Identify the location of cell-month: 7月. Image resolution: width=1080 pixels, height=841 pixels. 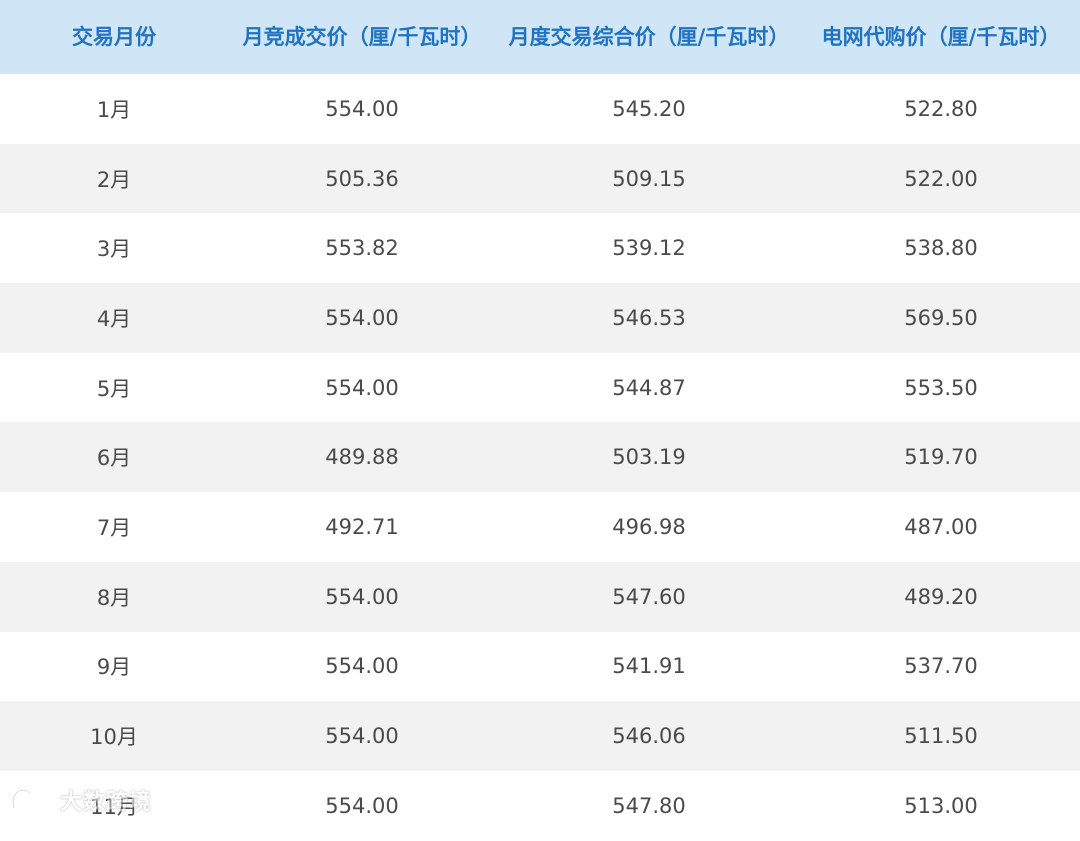
(114, 527).